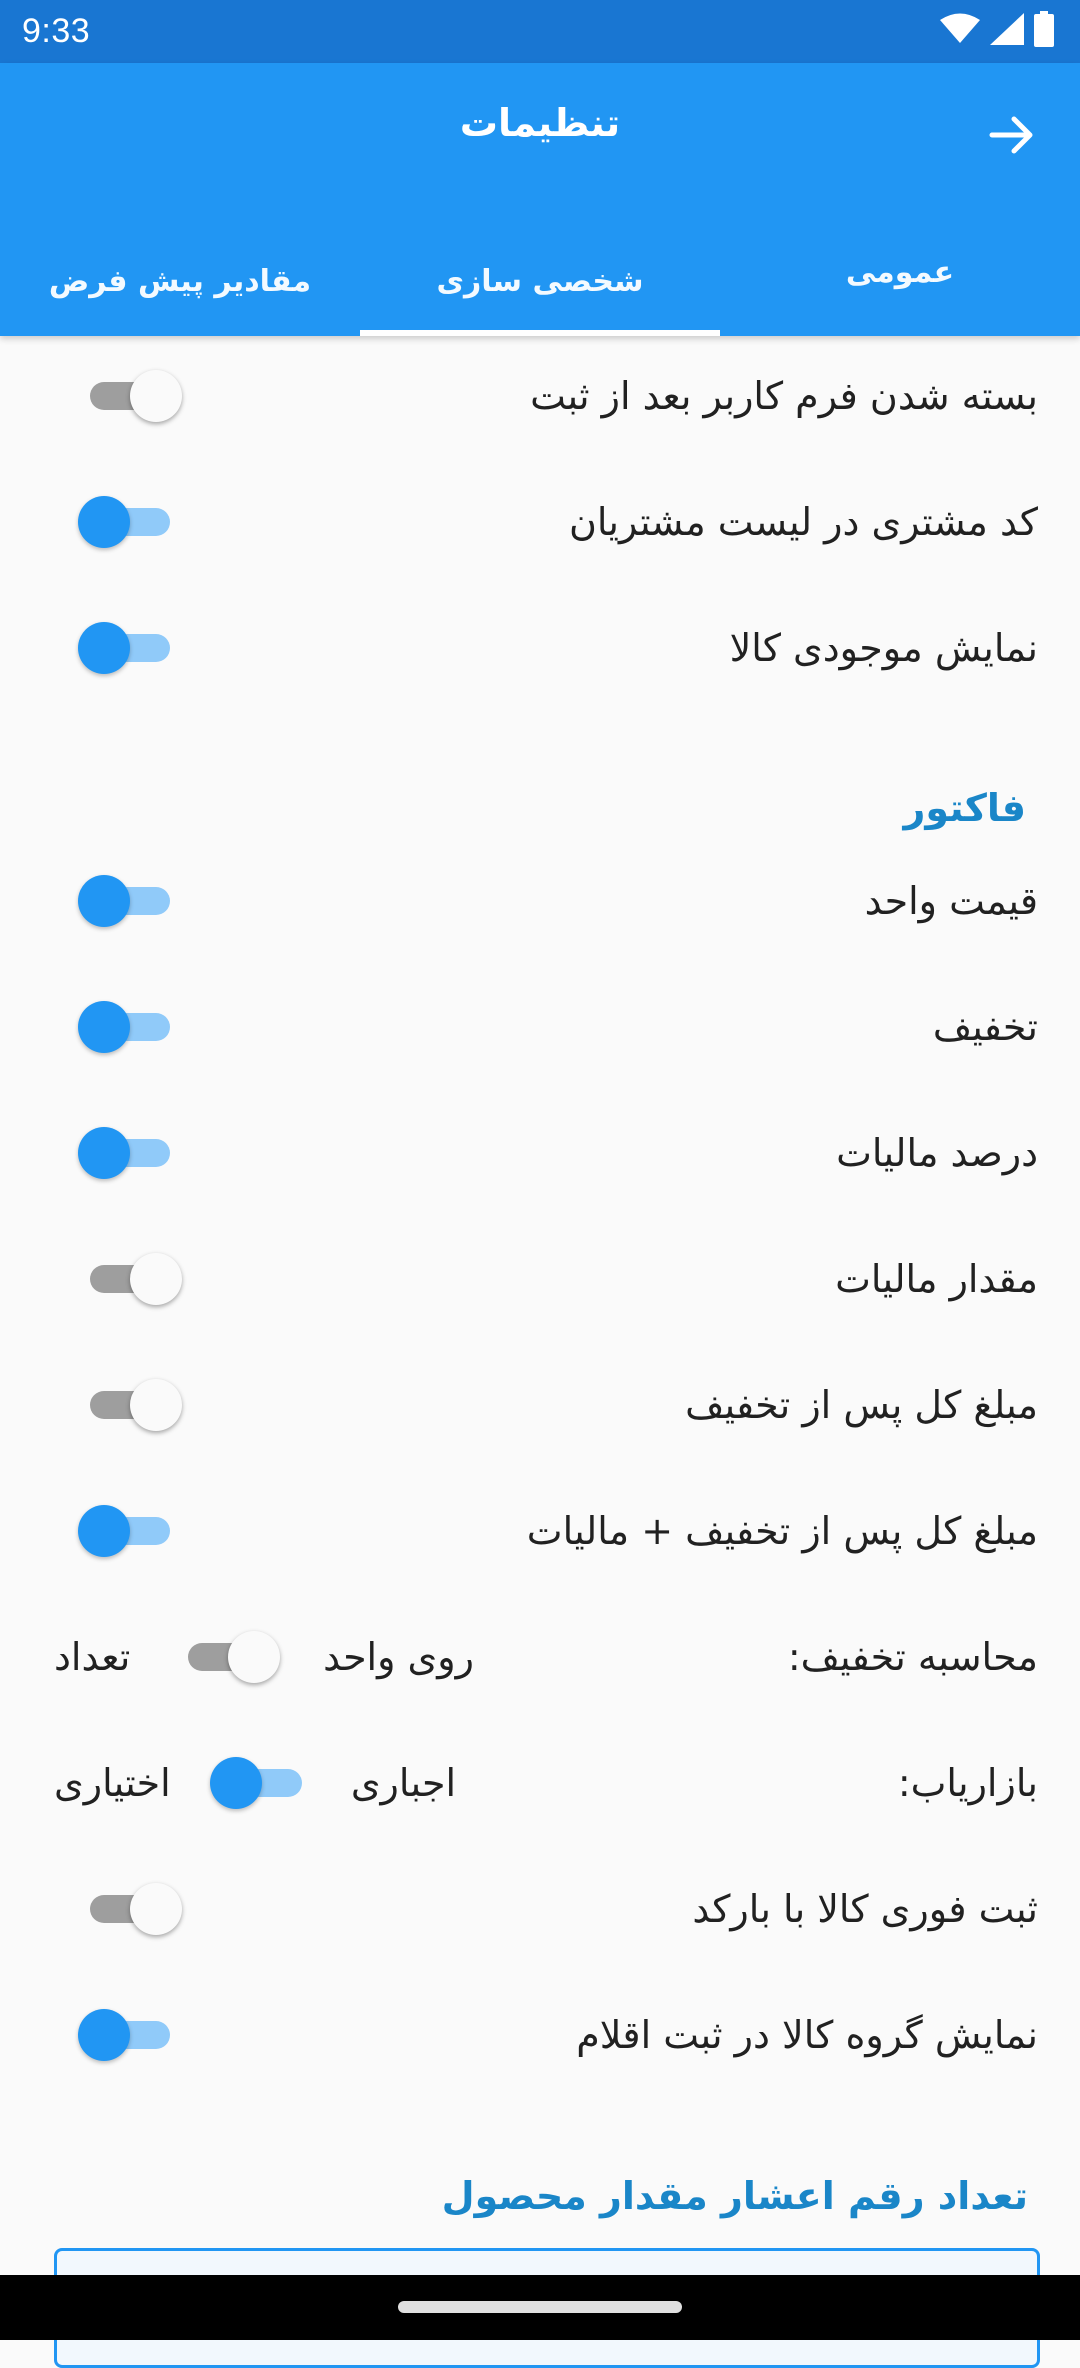 The height and width of the screenshot is (2368, 1080). Describe the element at coordinates (883, 648) in the screenshot. I see `setting-label: نمایش موجودی کالا` at that location.